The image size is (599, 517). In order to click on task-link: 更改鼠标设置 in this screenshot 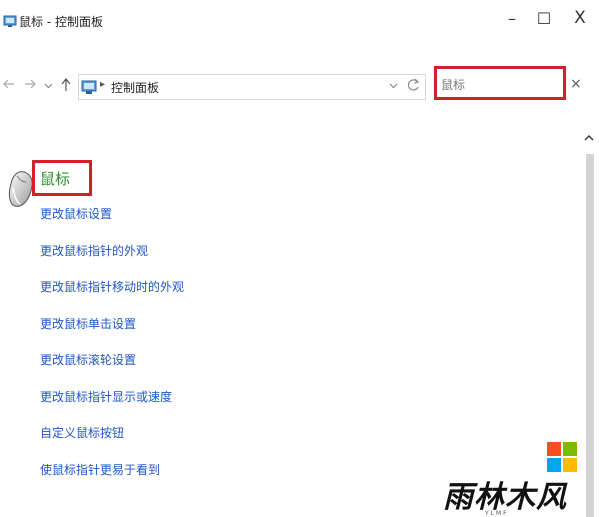, I will do `click(112, 222)`.